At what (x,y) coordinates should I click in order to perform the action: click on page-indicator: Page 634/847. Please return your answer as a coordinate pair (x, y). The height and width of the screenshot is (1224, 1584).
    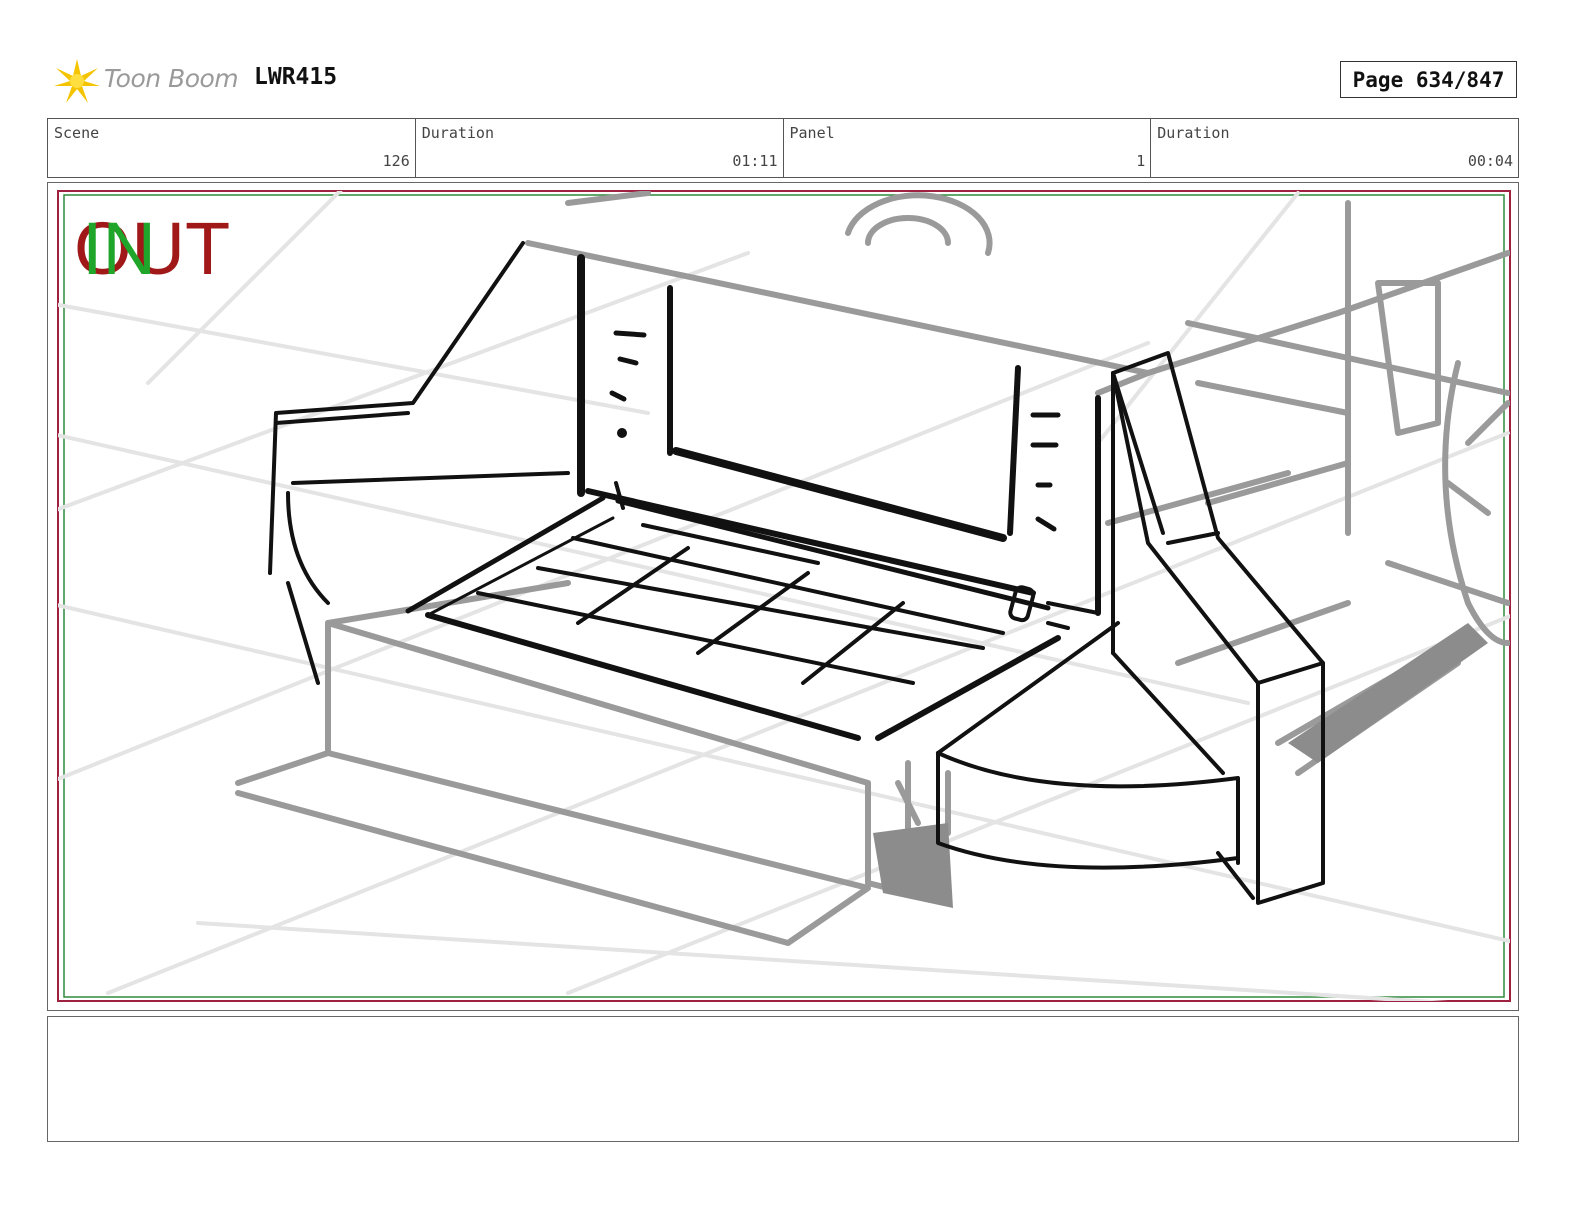
    Looking at the image, I should click on (1428, 79).